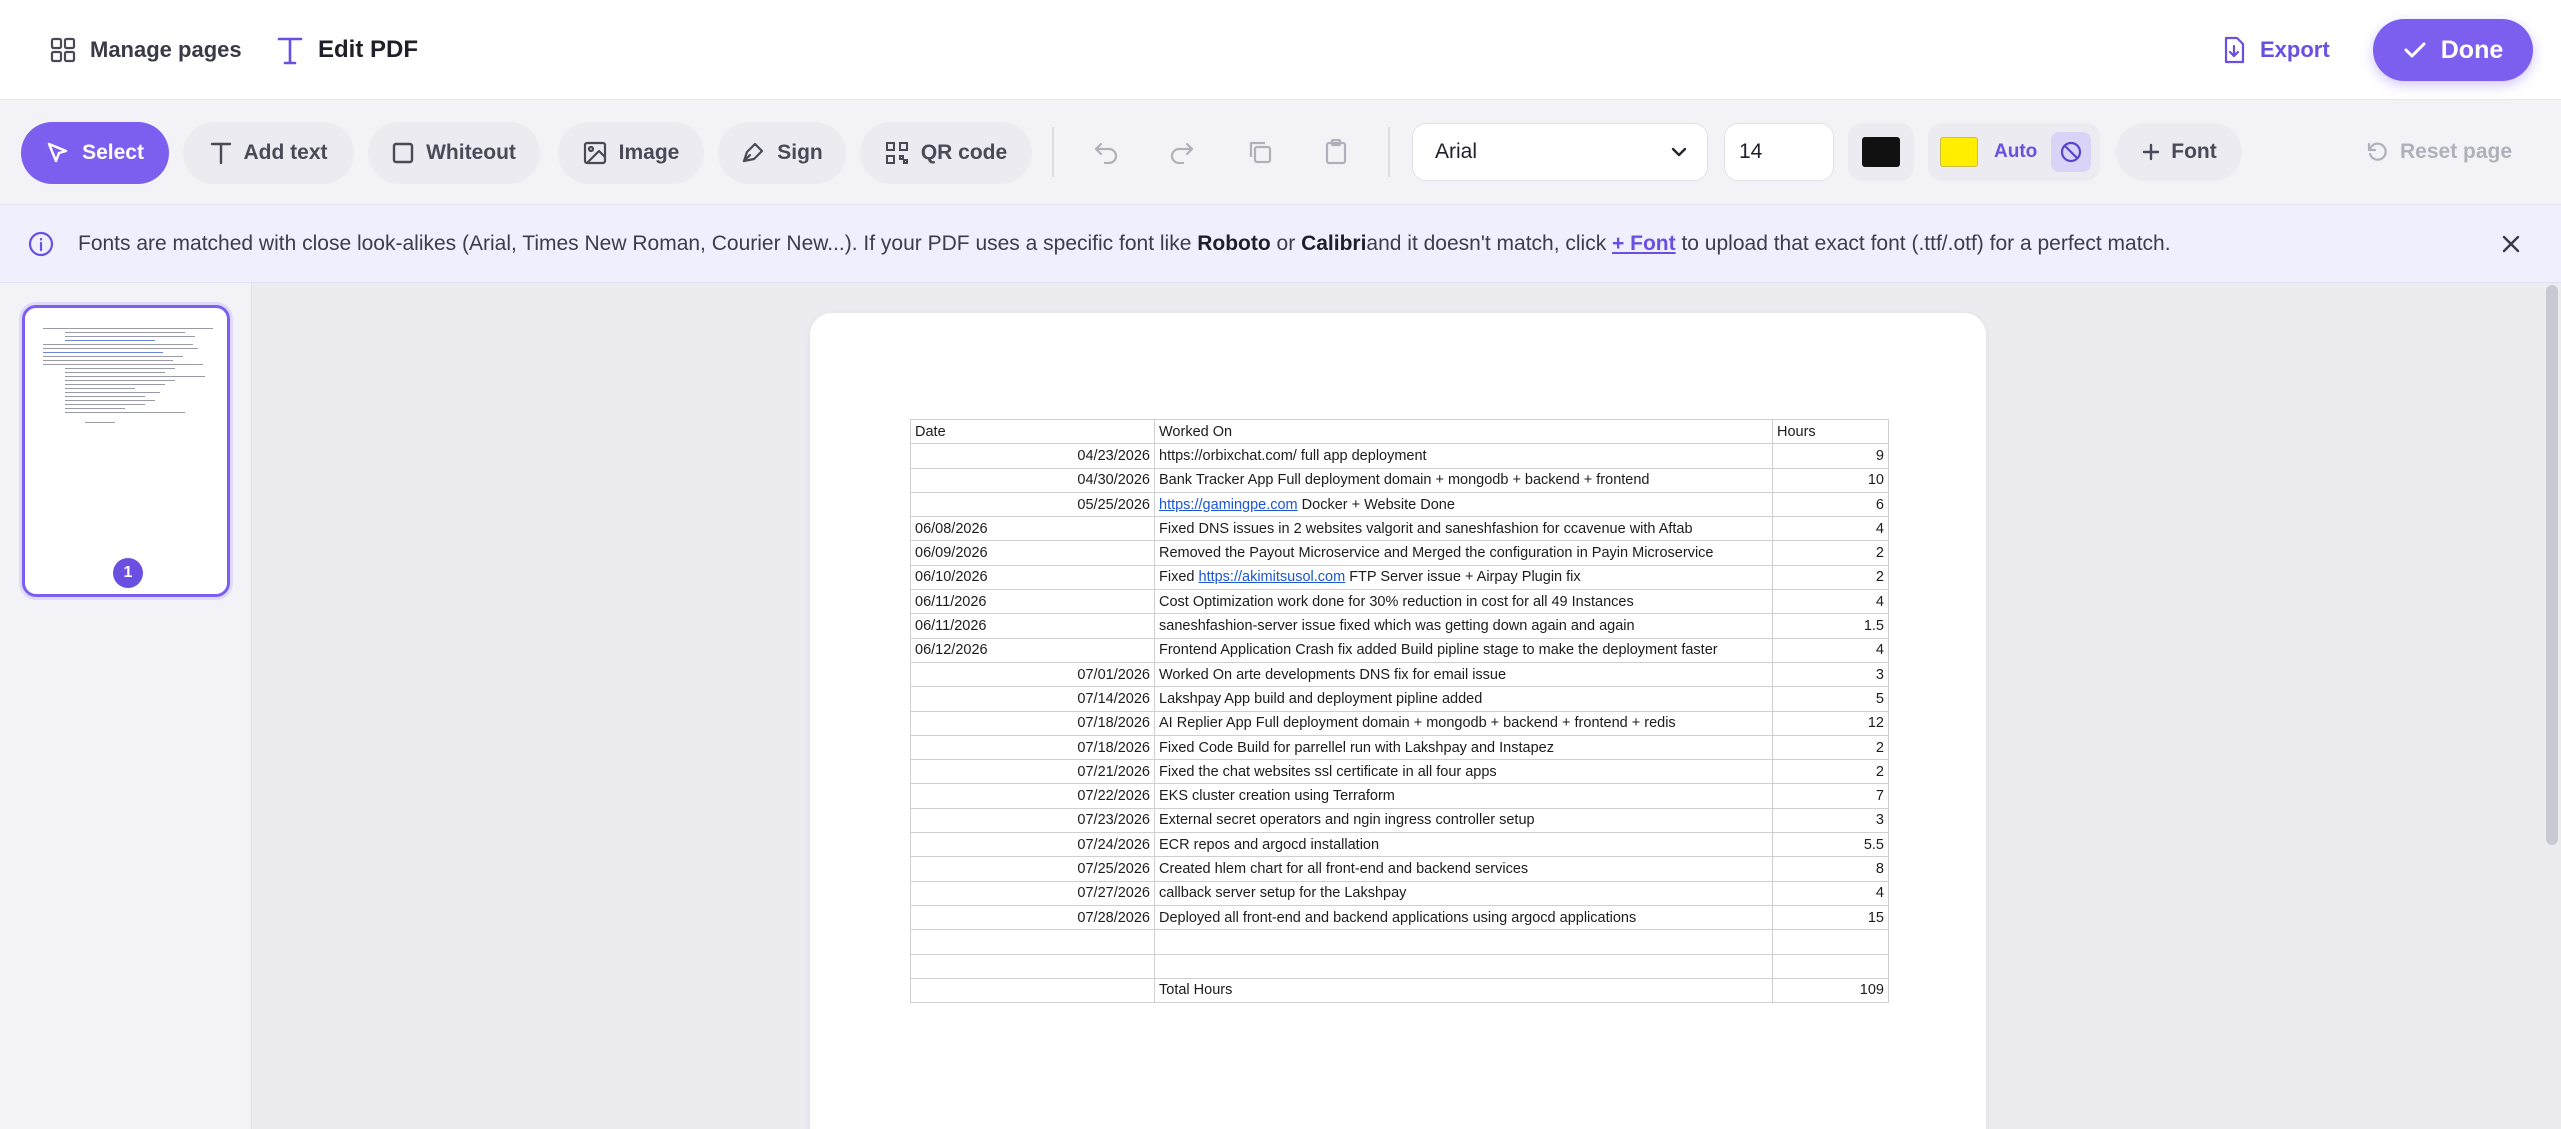 The height and width of the screenshot is (1129, 2561). What do you see at coordinates (1106, 152) in the screenshot?
I see `undo-button` at bounding box center [1106, 152].